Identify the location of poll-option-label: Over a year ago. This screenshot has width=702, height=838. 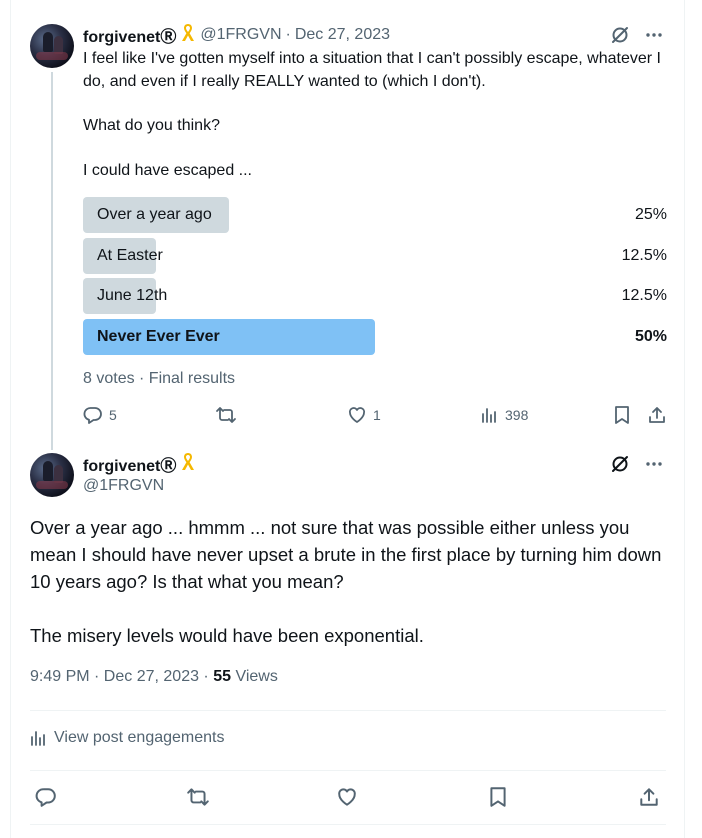
(154, 214).